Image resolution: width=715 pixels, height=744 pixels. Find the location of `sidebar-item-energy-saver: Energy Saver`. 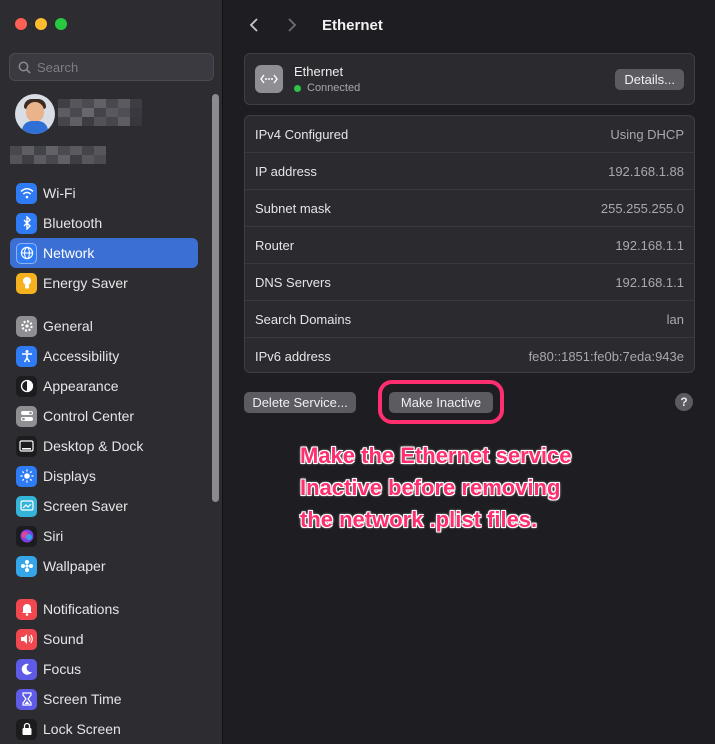

sidebar-item-energy-saver: Energy Saver is located at coordinates (104, 283).